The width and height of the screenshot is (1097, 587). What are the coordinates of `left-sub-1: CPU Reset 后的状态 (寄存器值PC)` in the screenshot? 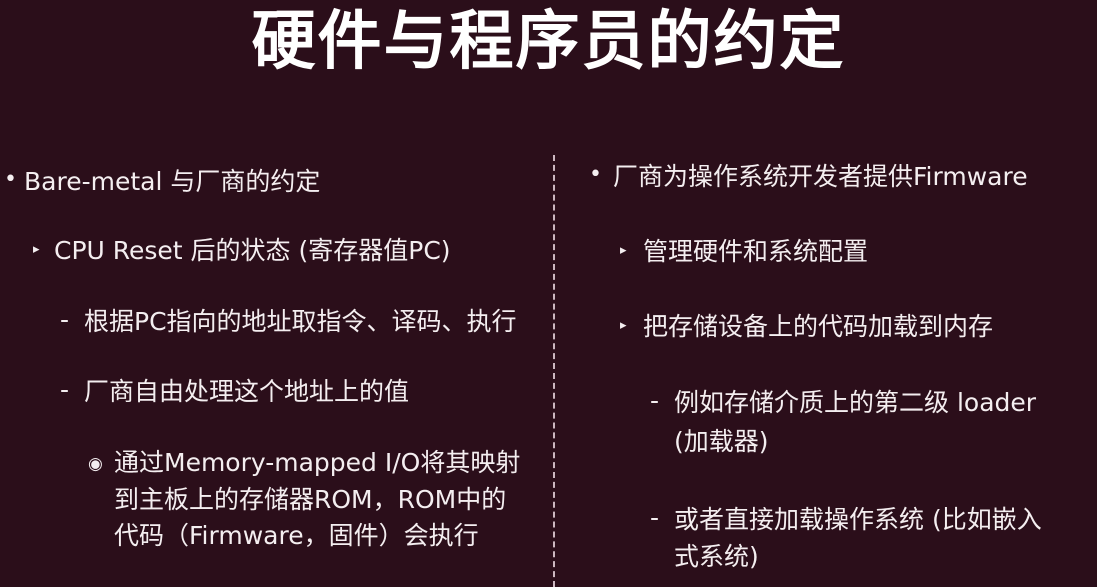 It's located at (252, 250).